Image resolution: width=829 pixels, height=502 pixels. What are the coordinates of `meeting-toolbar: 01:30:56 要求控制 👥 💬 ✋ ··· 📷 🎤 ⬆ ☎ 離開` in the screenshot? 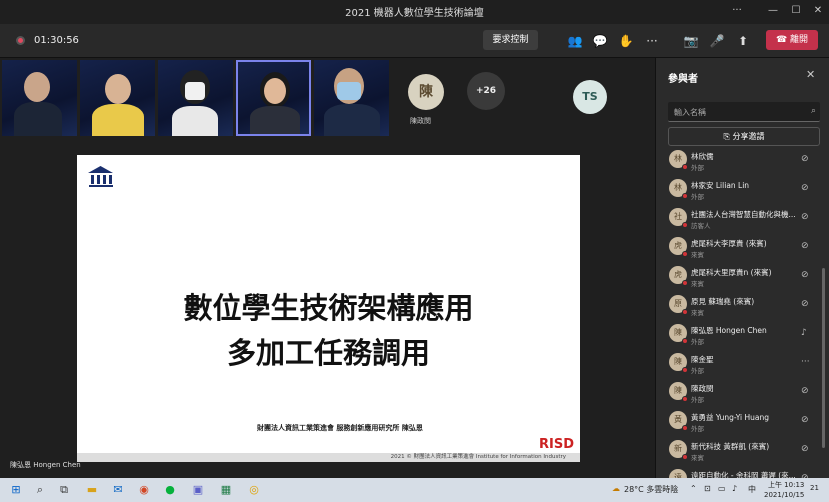 It's located at (414, 41).